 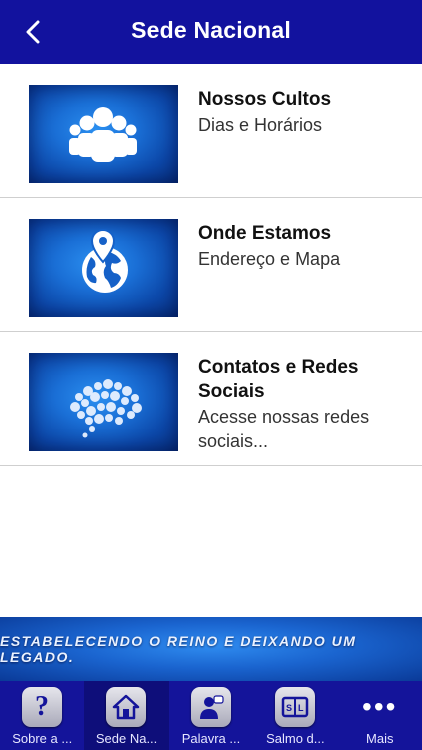 I want to click on item-title: Onde Estamos, so click(x=265, y=233).